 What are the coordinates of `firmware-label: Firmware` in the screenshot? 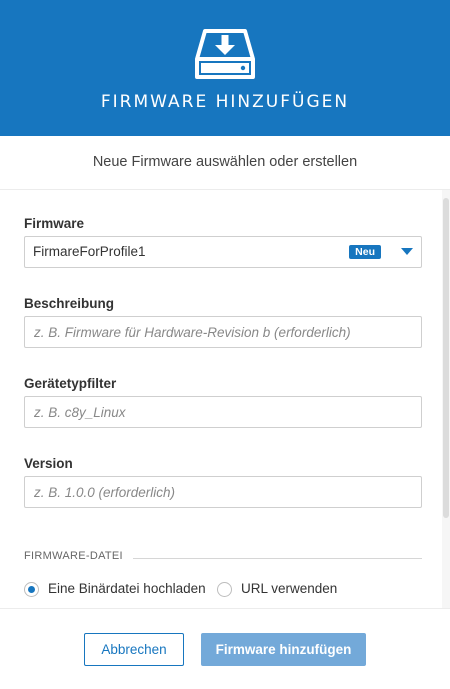 It's located at (54, 223).